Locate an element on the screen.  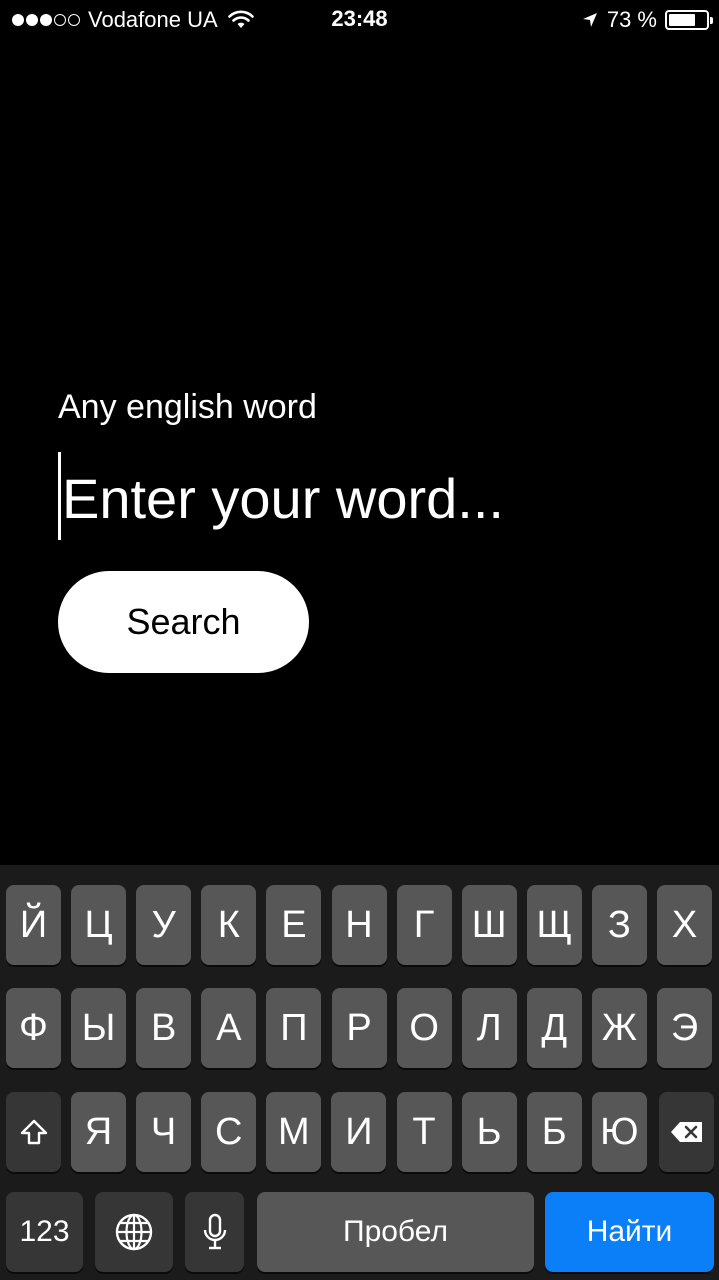
globe-key is located at coordinates (134, 1232).